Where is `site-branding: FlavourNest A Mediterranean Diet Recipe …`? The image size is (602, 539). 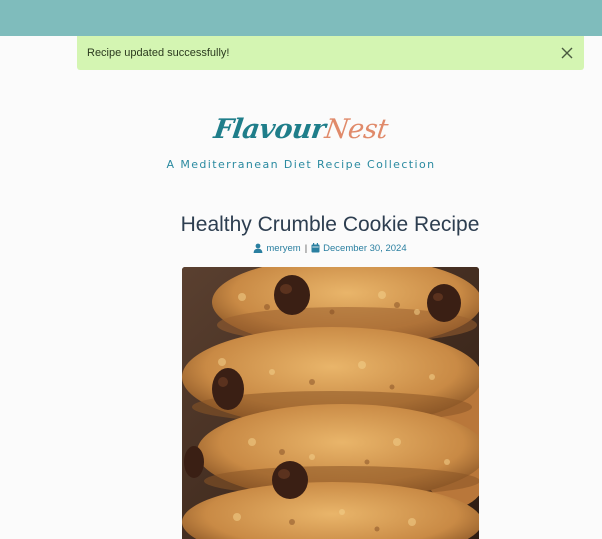 site-branding: FlavourNest A Mediterranean Diet Recipe … is located at coordinates (301, 140).